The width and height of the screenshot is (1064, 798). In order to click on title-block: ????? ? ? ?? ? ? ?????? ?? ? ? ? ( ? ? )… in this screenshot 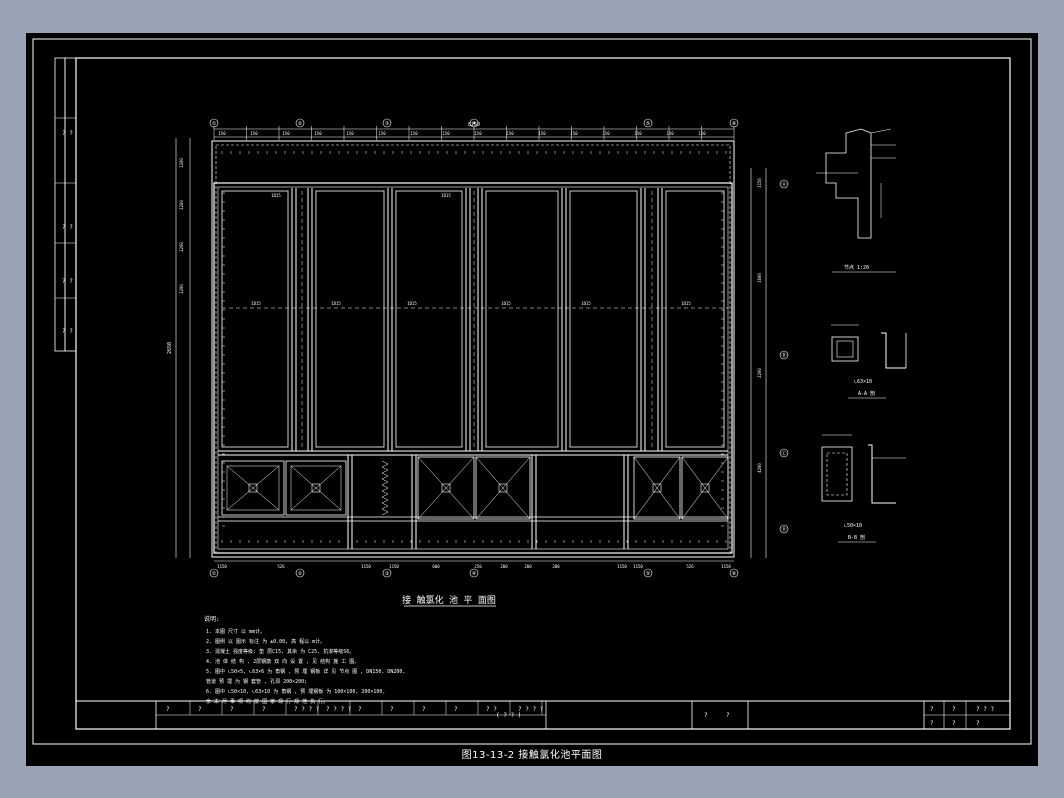, I will do `click(543, 715)`.